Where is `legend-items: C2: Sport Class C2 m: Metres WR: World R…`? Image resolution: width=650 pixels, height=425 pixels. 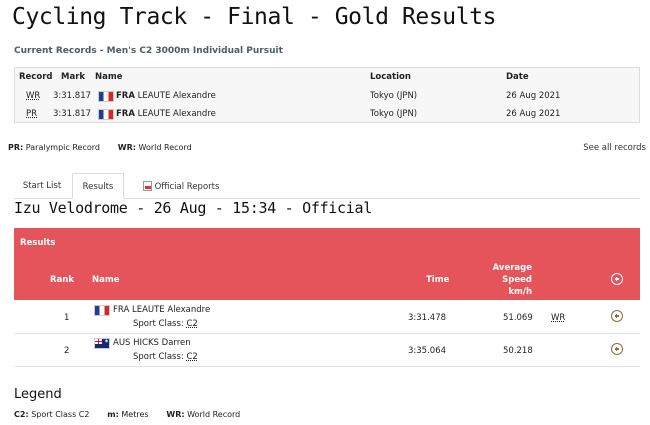 legend-items: C2: Sport Class C2 m: Metres WR: World R… is located at coordinates (127, 414).